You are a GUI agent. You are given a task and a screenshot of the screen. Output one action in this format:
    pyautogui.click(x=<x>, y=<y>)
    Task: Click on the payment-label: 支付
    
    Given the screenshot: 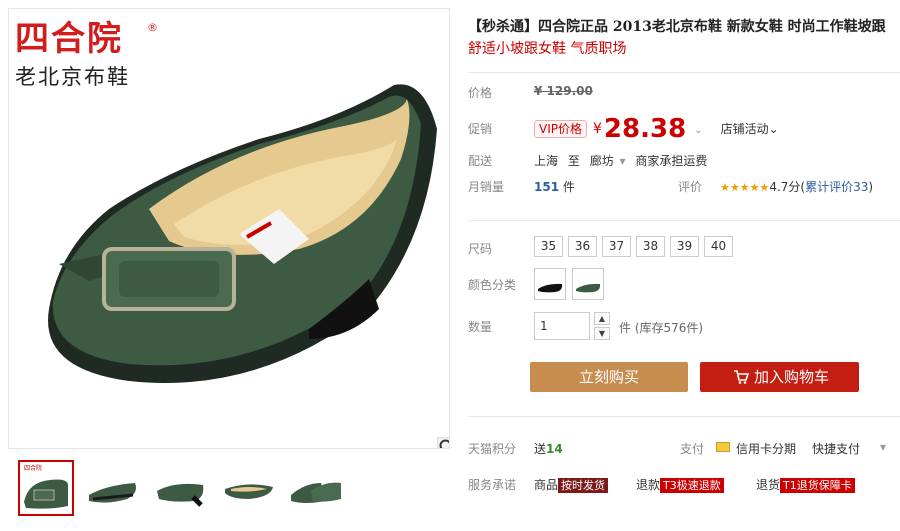 What is the action you would take?
    pyautogui.click(x=692, y=449)
    